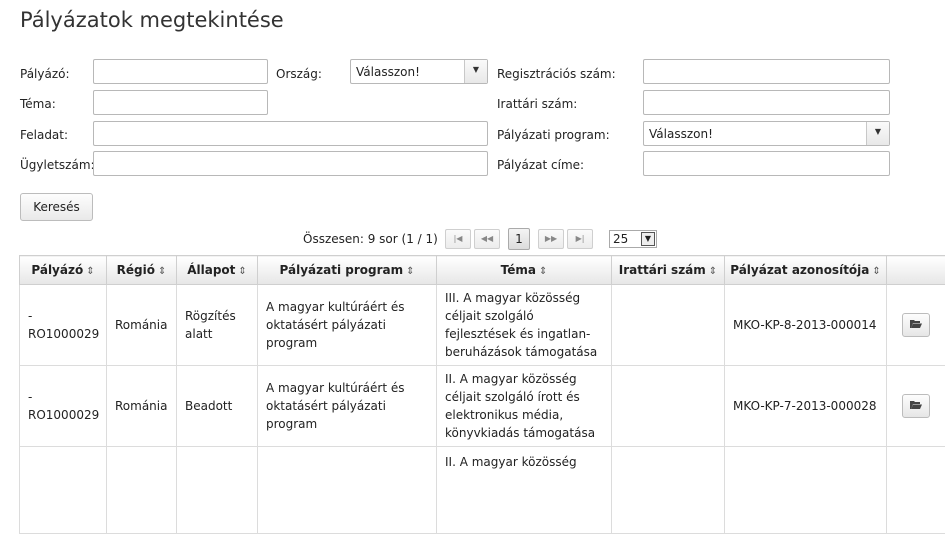 The width and height of the screenshot is (945, 534). Describe the element at coordinates (668, 270) in the screenshot. I see `header-irattari: Irattári szám⇕` at that location.